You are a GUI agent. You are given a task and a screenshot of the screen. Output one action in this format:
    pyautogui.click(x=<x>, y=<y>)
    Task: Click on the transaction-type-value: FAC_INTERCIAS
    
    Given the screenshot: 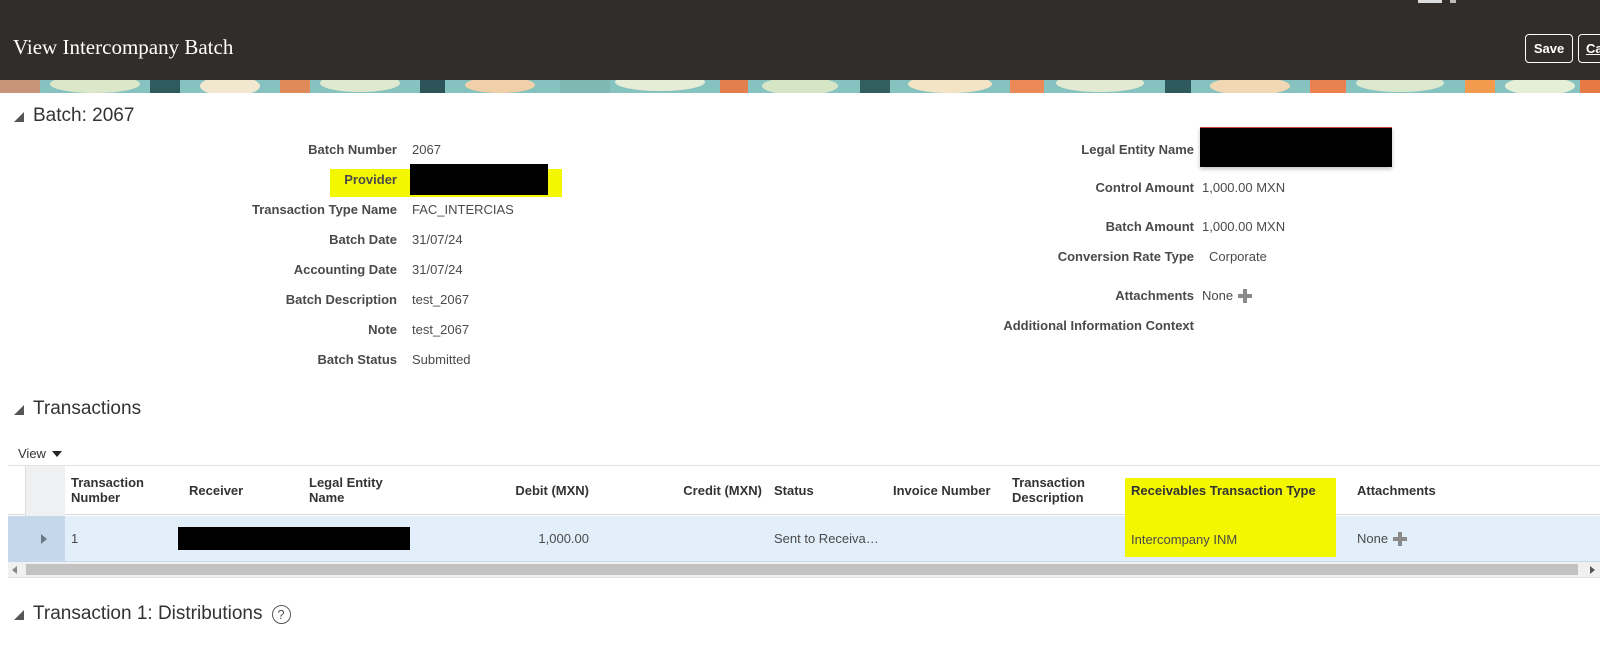 What is the action you would take?
    pyautogui.click(x=463, y=209)
    